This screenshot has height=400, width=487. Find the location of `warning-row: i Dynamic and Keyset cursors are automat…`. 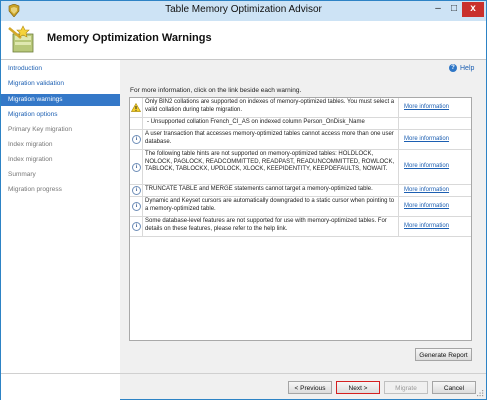

warning-row: i Dynamic and Keyset cursors are automat… is located at coordinates (300, 207).